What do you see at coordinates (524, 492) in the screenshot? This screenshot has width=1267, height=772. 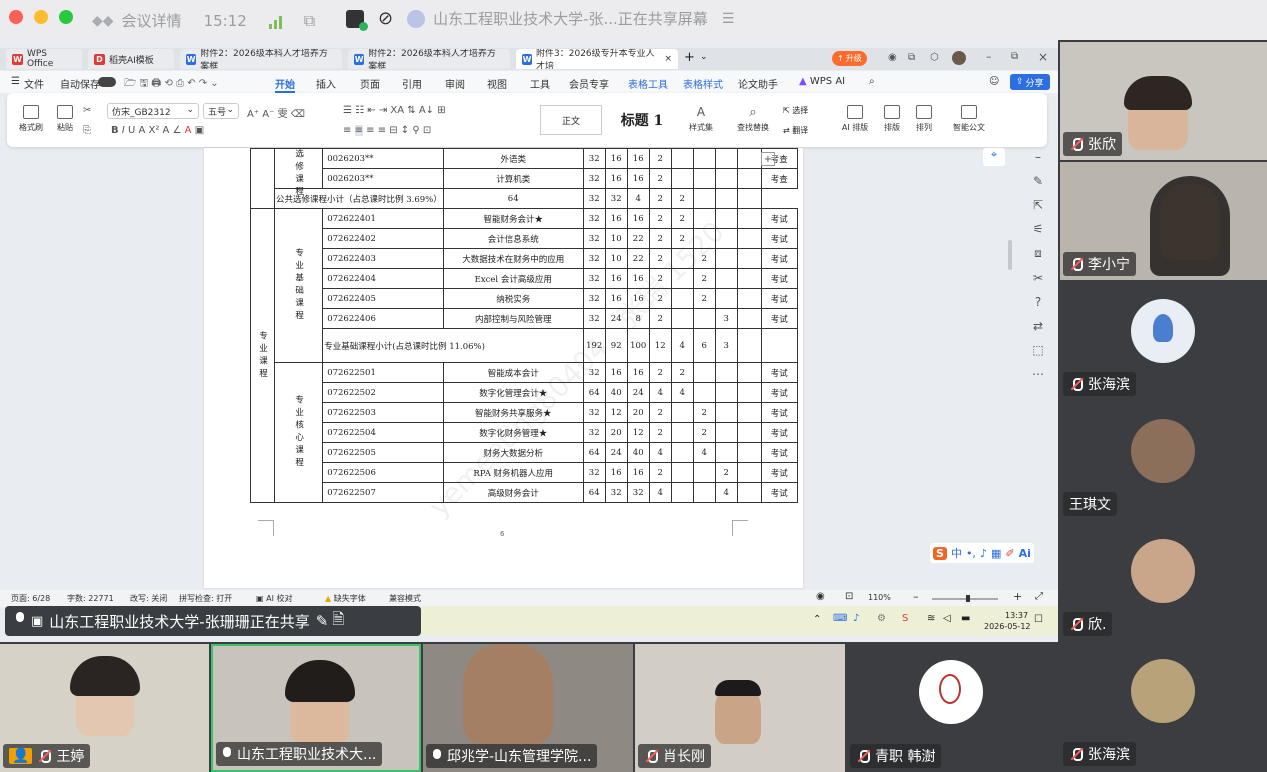 I see `table-row: 072622507 高级财务会计 64 32 32 4 4 考试` at bounding box center [524, 492].